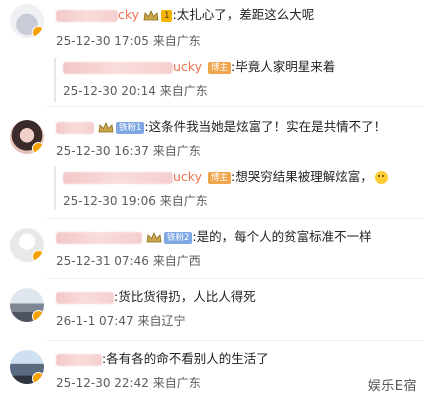  I want to click on comment-text: :货比货得扔，人比人得死, so click(185, 296).